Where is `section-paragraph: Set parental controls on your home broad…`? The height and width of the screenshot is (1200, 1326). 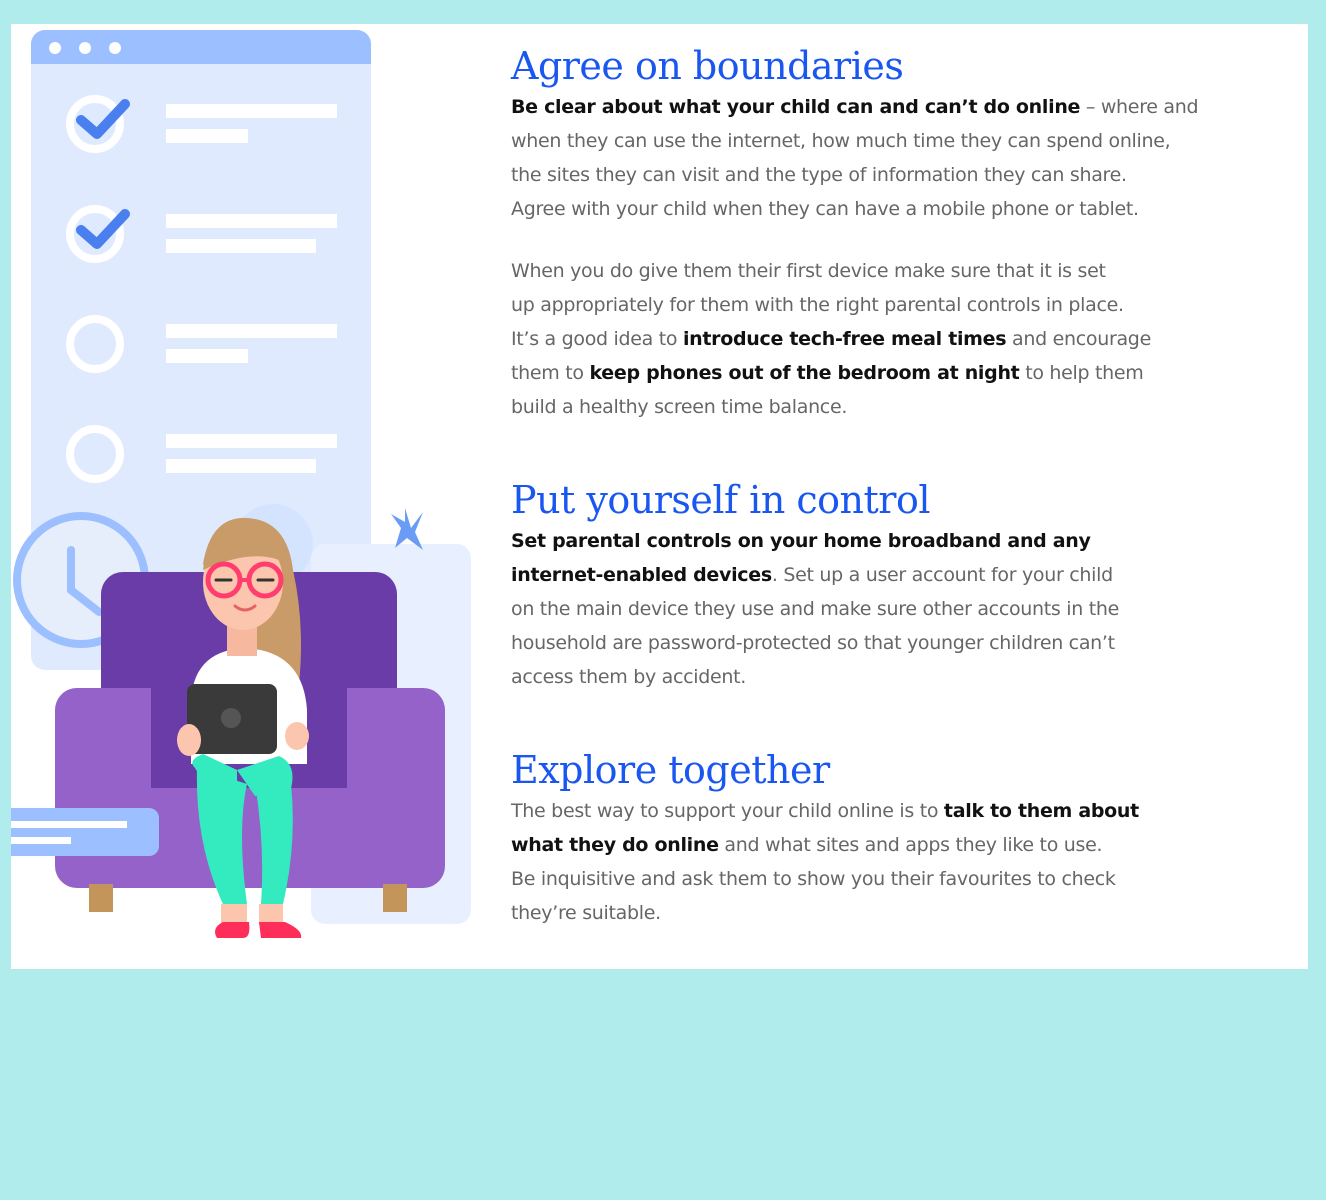 section-paragraph: Set parental controls on your home broad… is located at coordinates (896, 609).